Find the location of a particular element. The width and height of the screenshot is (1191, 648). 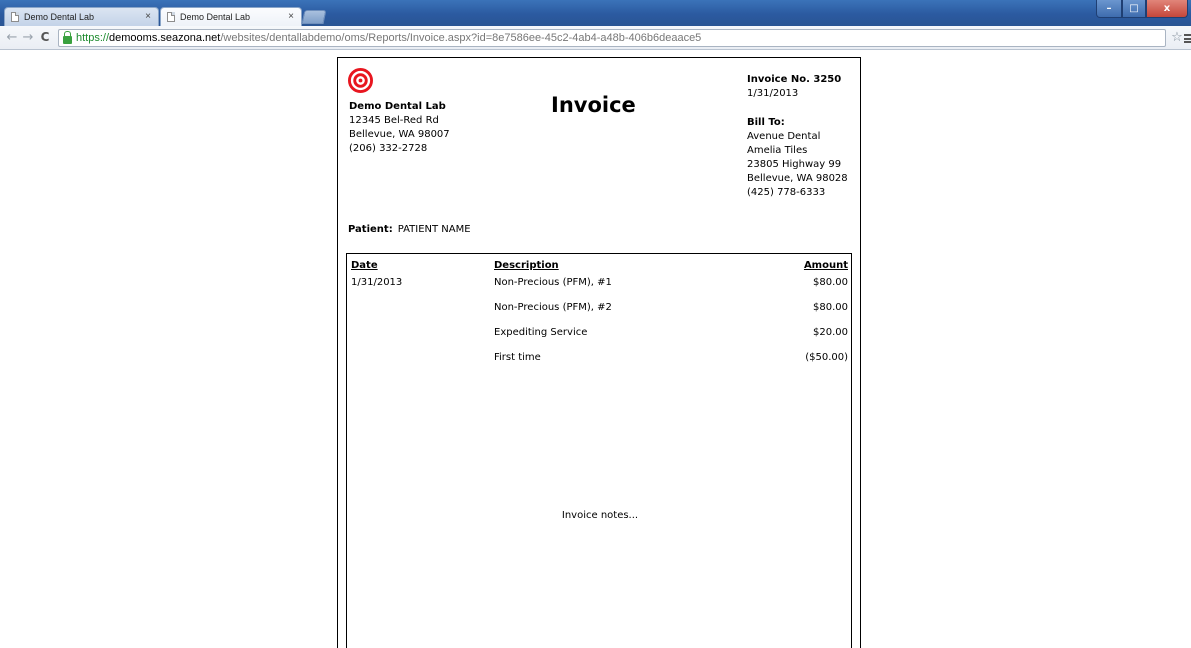

patient-row: Patient: PATIENT NAME is located at coordinates (409, 229).